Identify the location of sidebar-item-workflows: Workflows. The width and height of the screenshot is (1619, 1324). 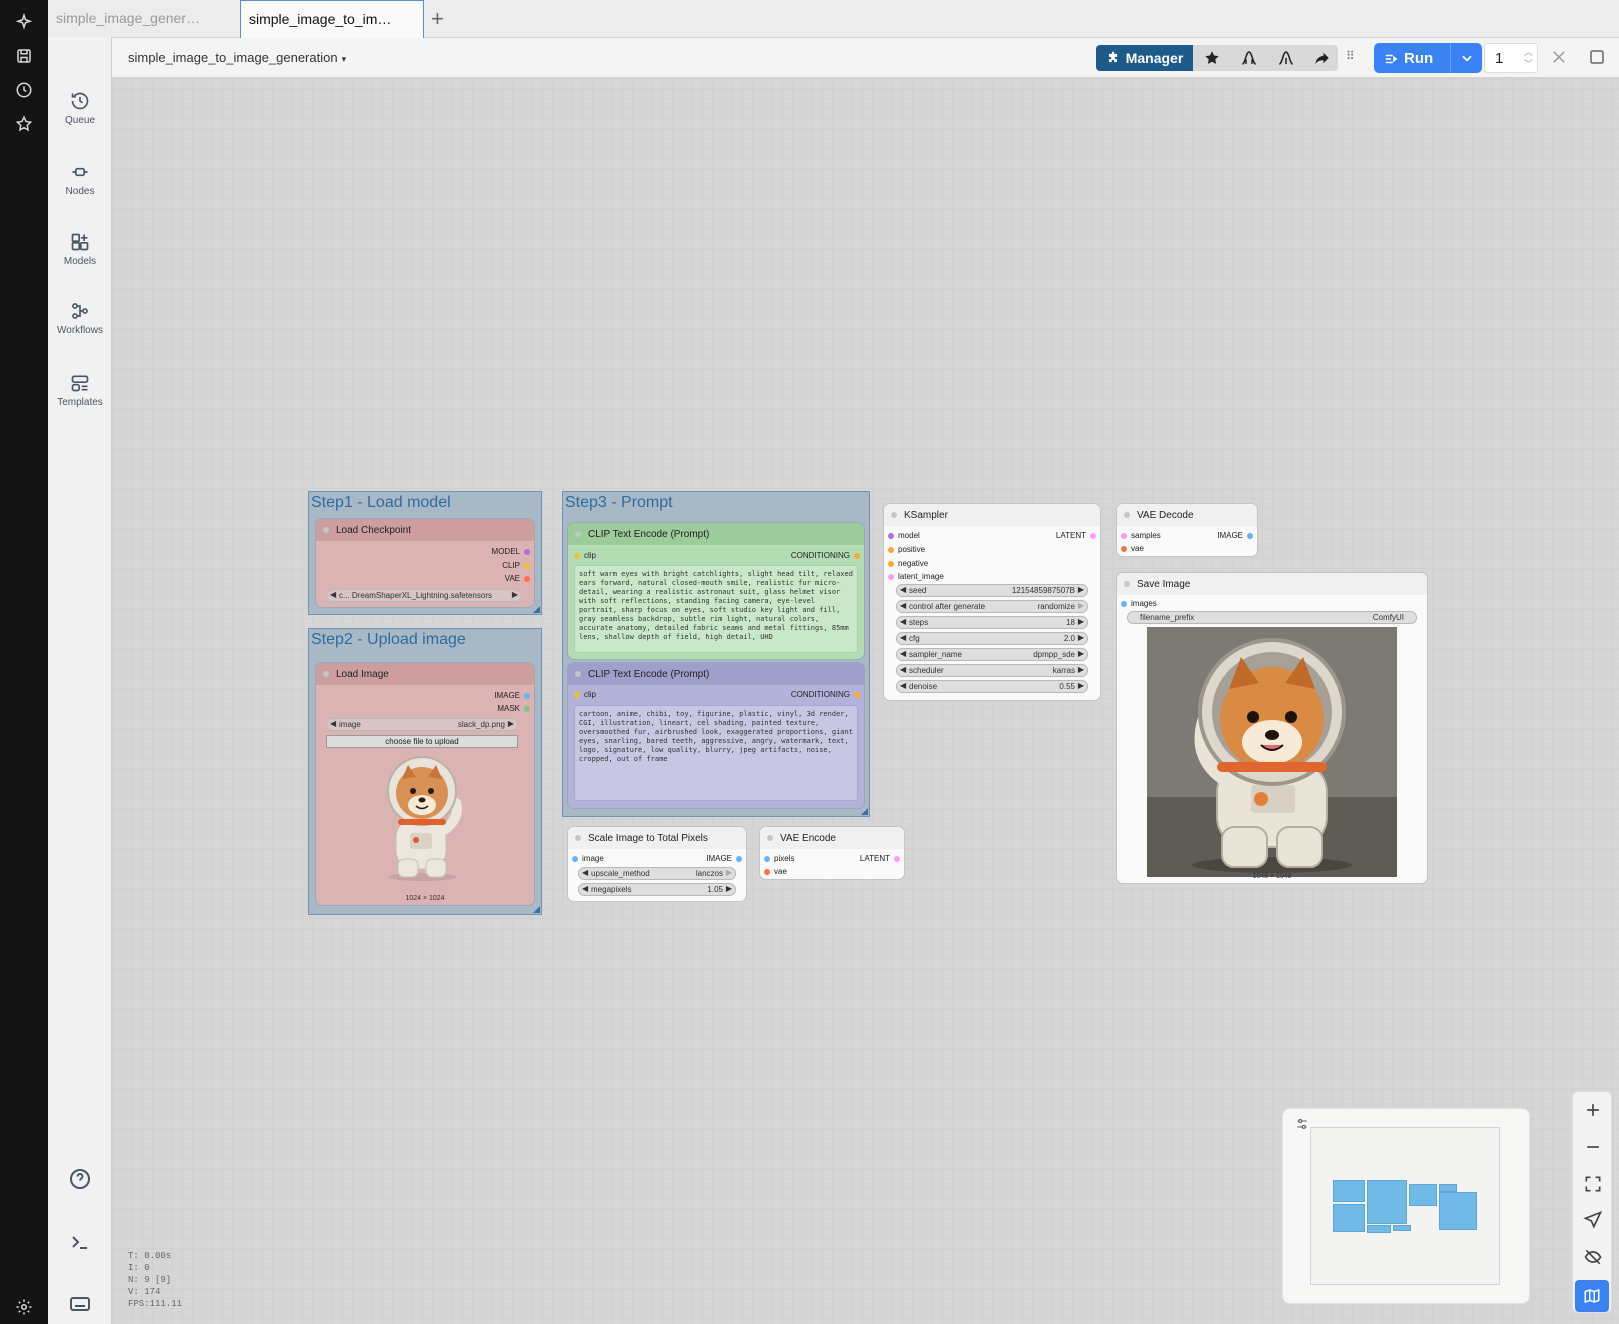
(80, 318).